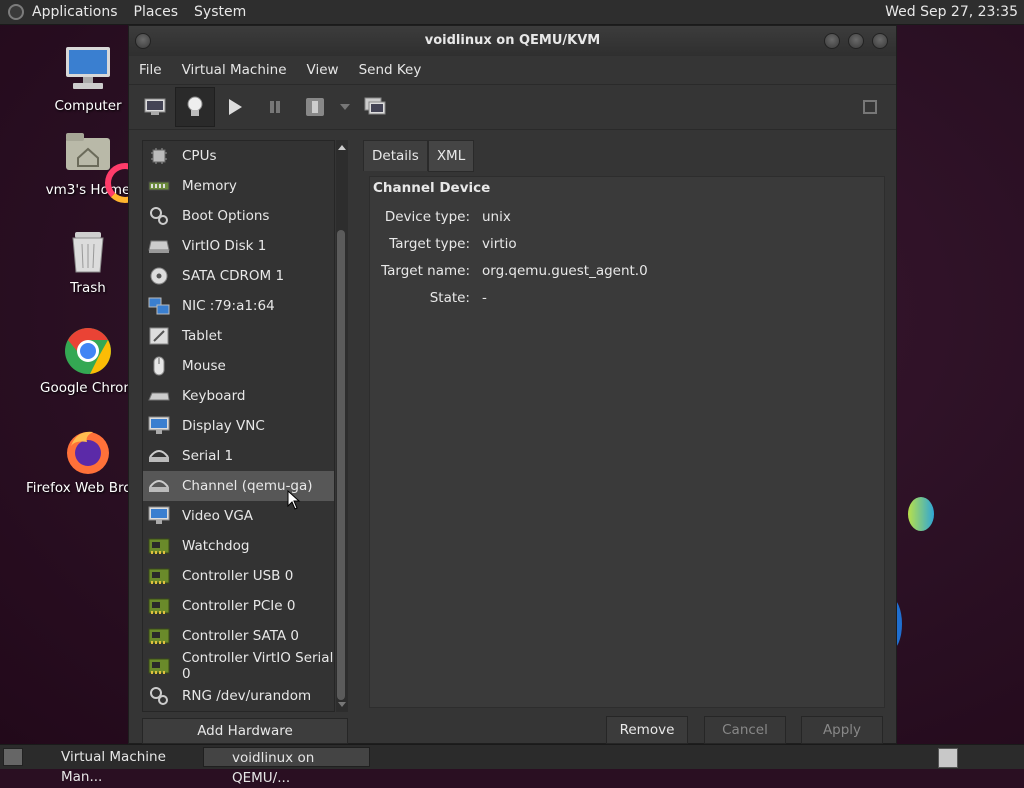  What do you see at coordinates (238, 216) in the screenshot?
I see `hardware-item: Boot Options` at bounding box center [238, 216].